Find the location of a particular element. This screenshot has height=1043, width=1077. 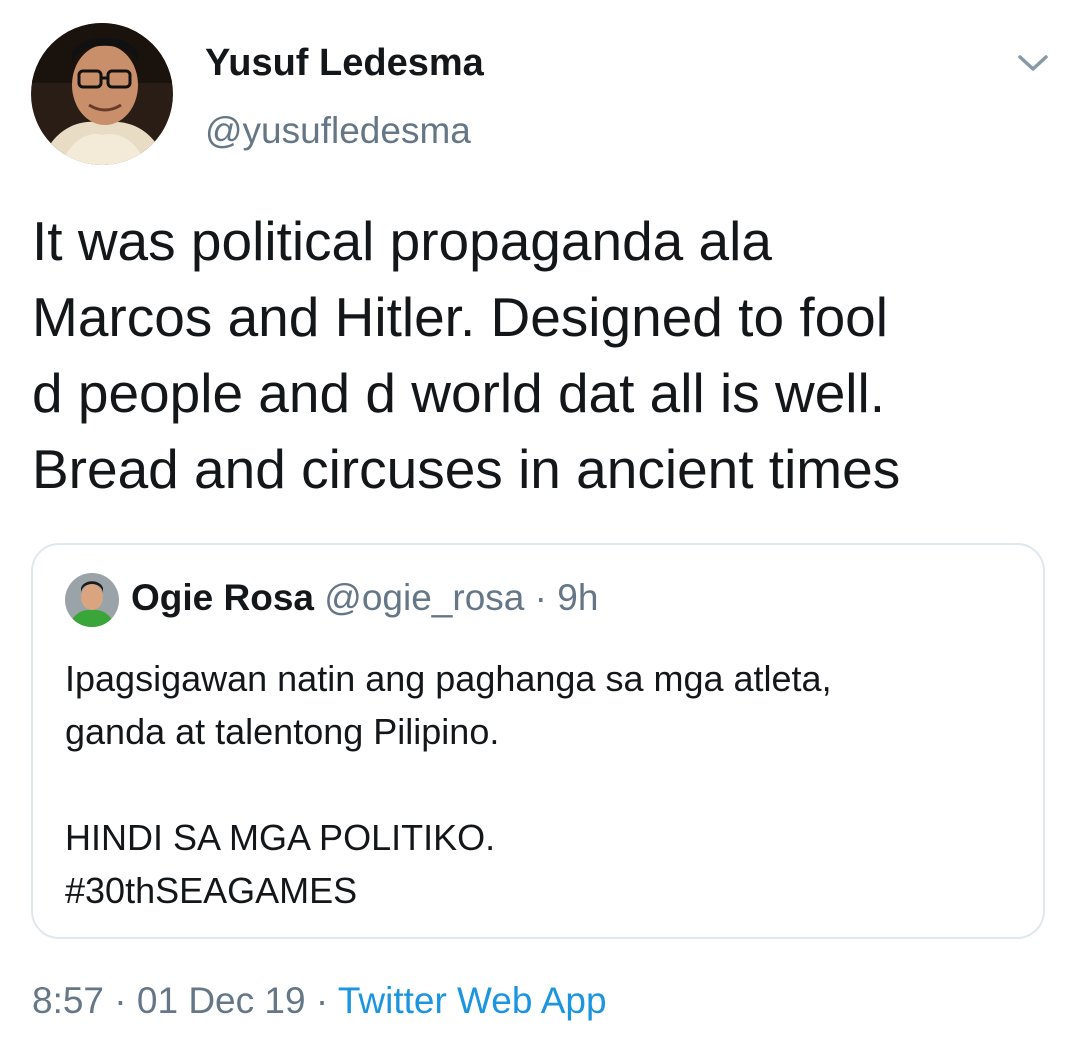

quoted-text-line: HINDI SA MGA POLITIKO. is located at coordinates (280, 837).